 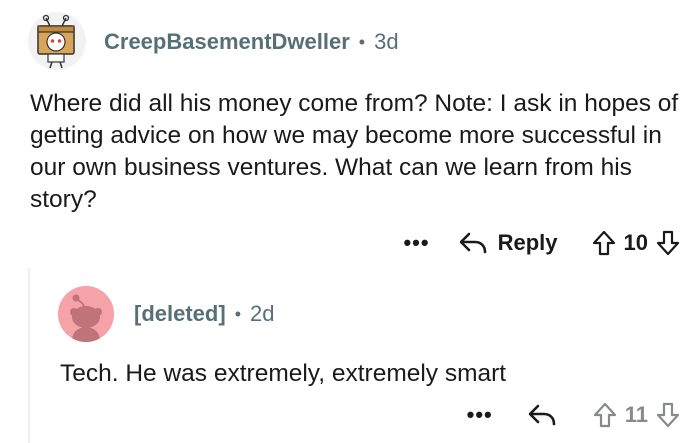 I want to click on username-link: CreepBasementDweller, so click(x=227, y=42).